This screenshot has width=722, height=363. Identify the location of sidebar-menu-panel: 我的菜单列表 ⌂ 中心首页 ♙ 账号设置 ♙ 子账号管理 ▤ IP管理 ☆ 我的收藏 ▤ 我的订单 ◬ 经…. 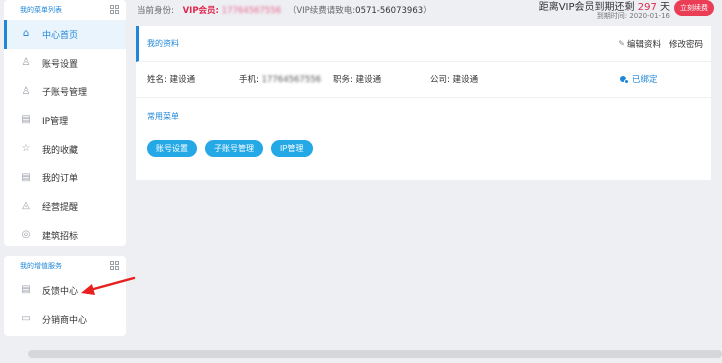
(65, 123).